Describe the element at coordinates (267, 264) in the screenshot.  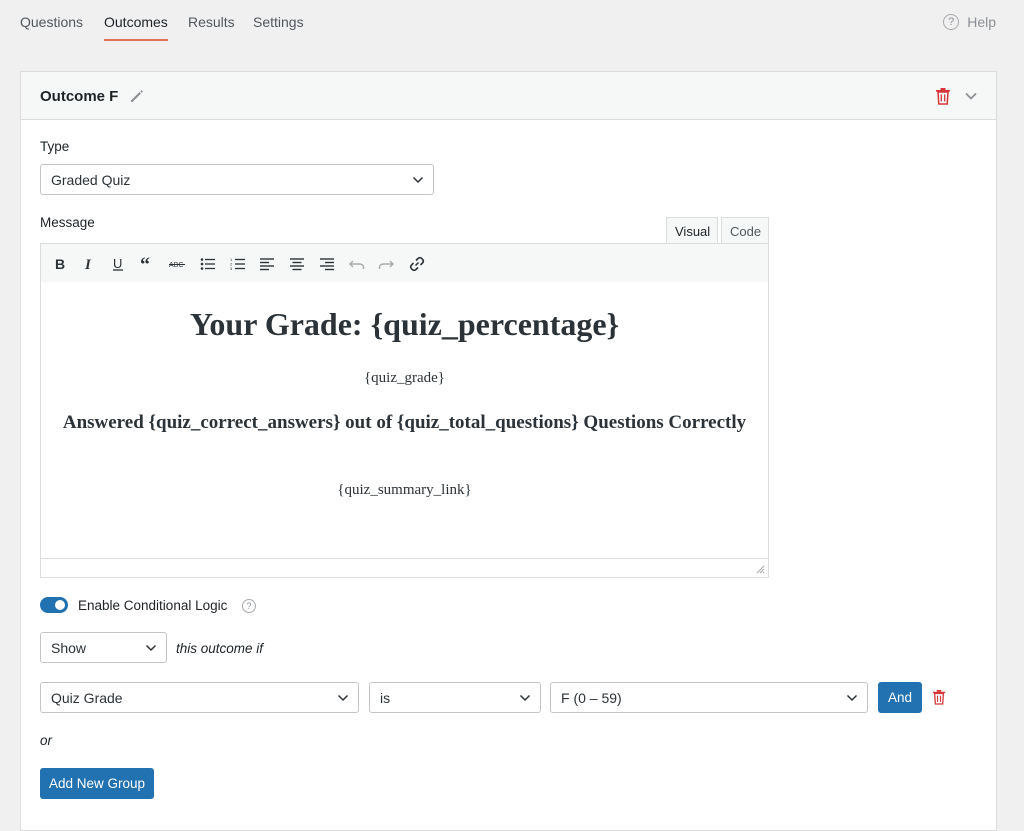
I see `align-left-icon` at that location.